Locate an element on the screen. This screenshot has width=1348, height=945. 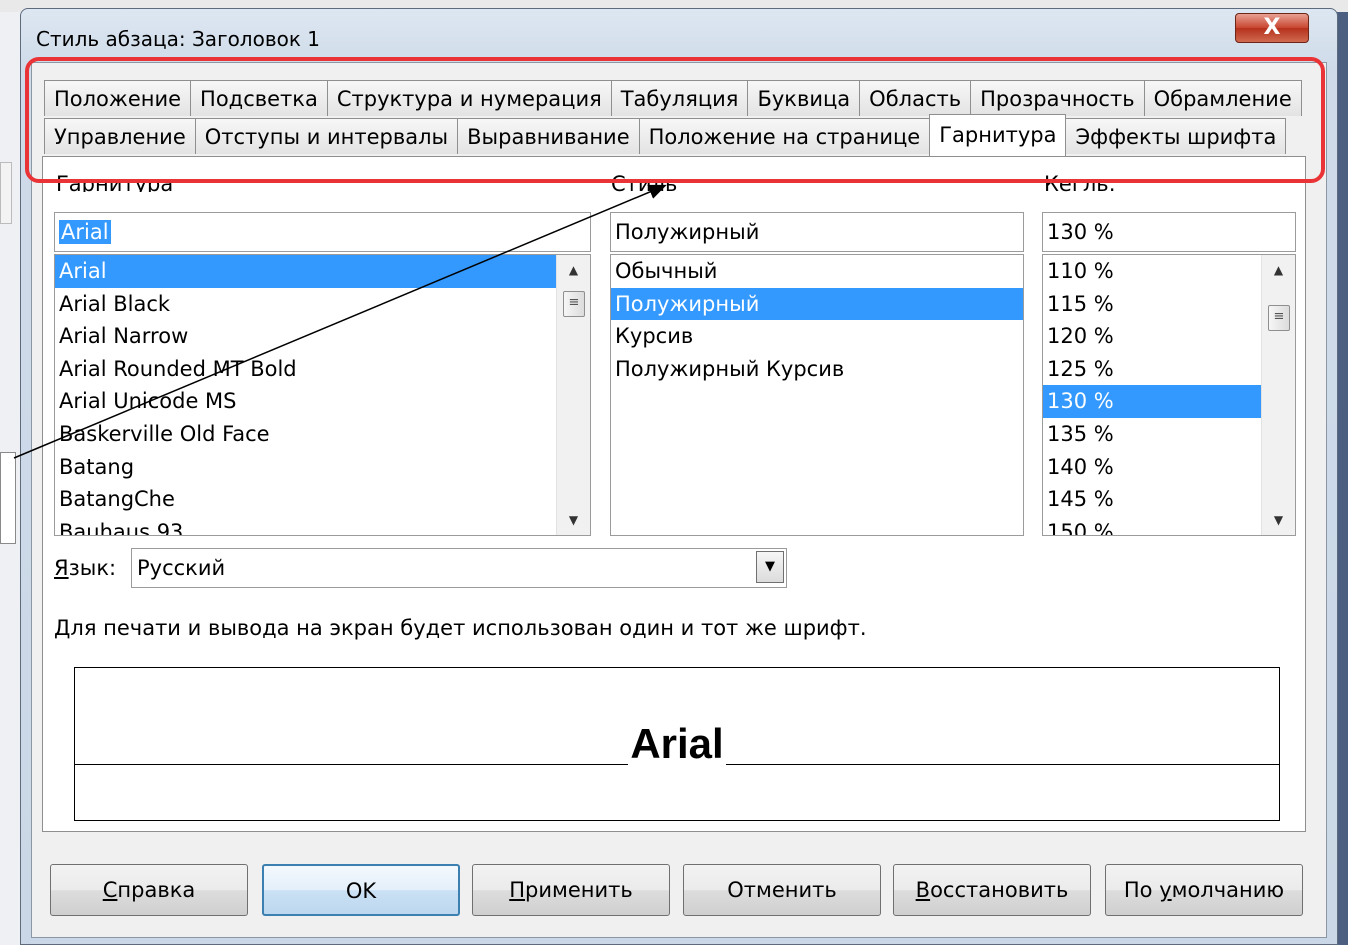
apply-button: Применить is located at coordinates (571, 890).